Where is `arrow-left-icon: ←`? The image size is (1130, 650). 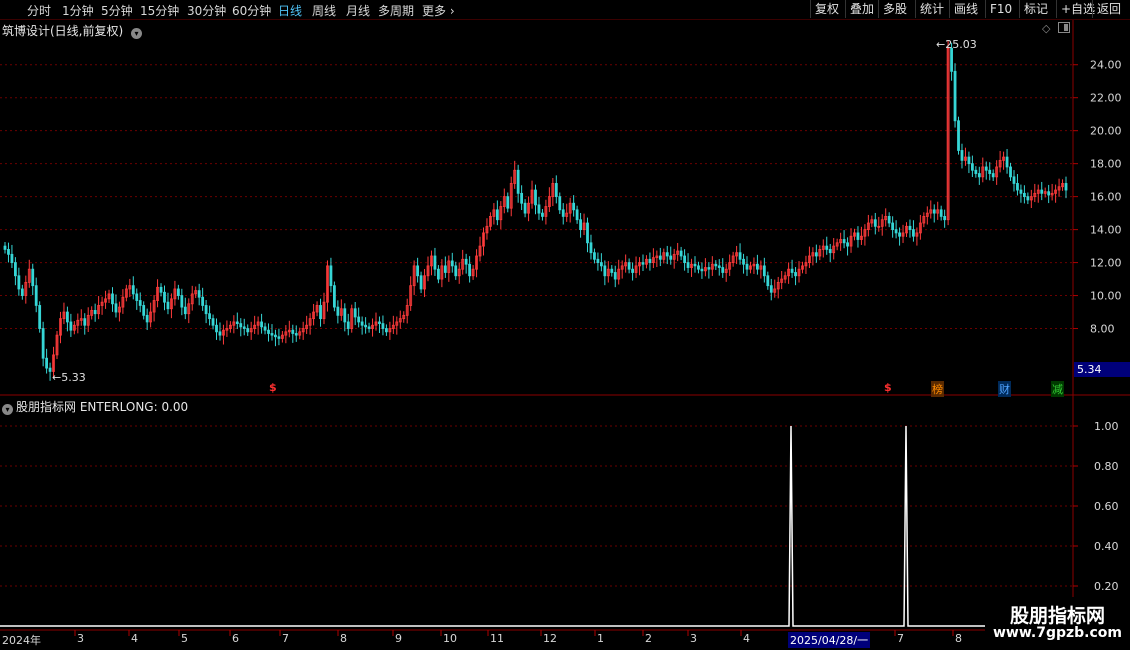 arrow-left-icon: ← is located at coordinates (57, 377).